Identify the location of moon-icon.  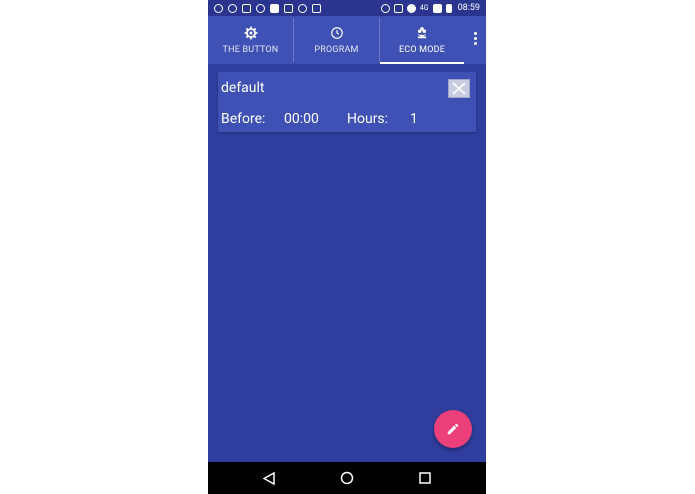
(260, 8).